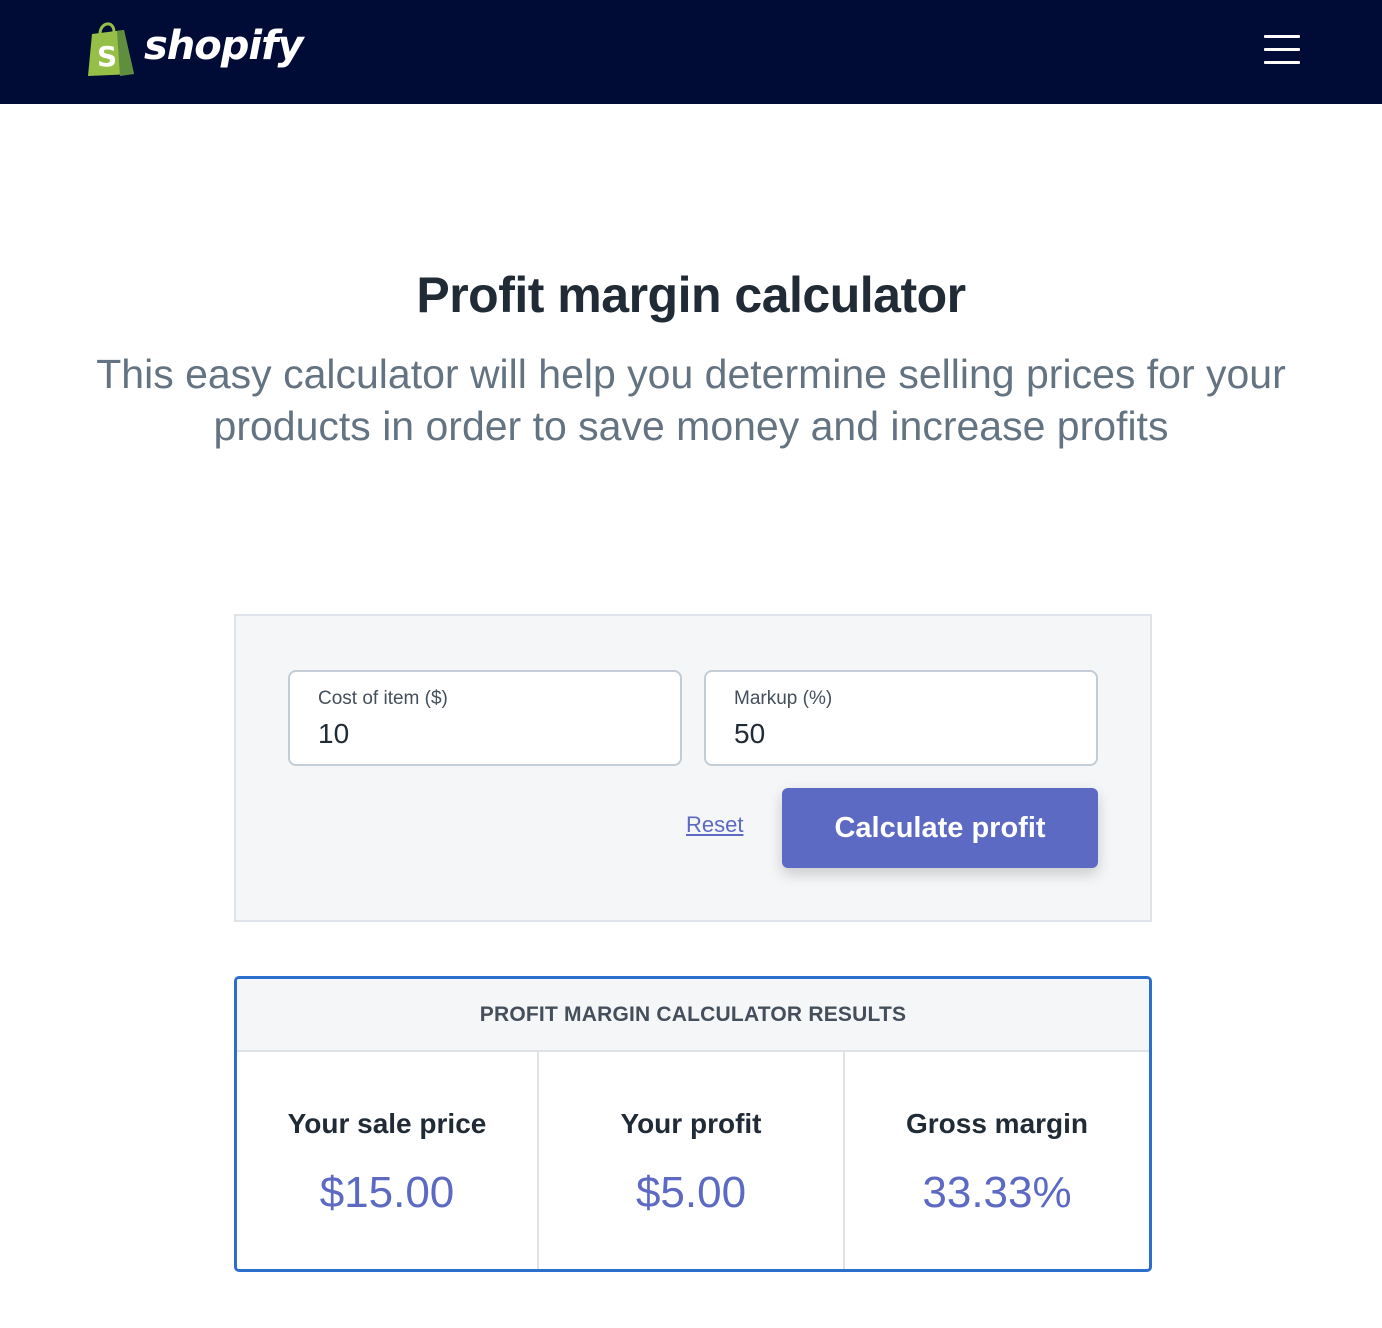 The image size is (1382, 1328). What do you see at coordinates (387, 1192) in the screenshot?
I see `sale-price-value: $15.00` at bounding box center [387, 1192].